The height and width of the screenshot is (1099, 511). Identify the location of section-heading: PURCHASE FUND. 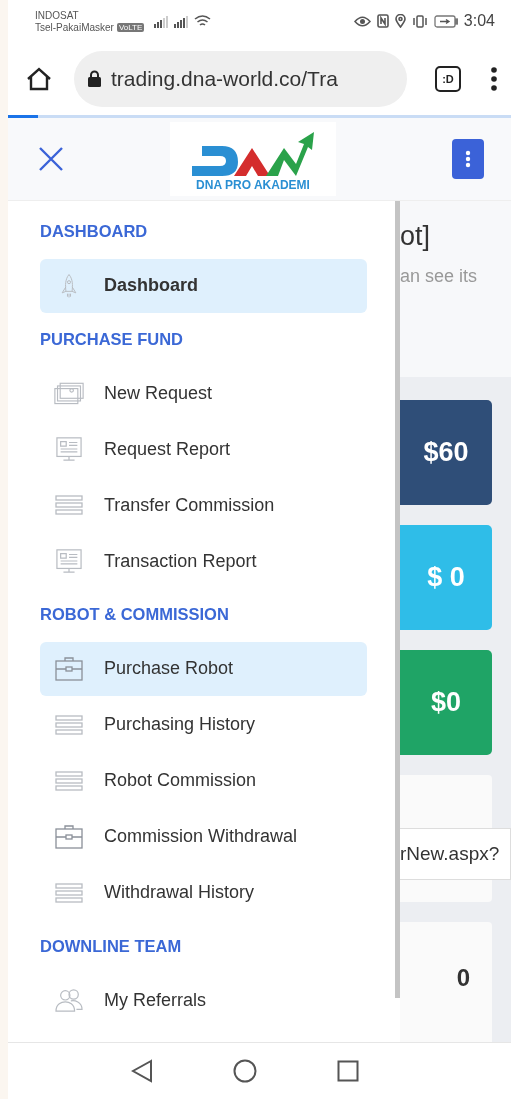
(112, 339).